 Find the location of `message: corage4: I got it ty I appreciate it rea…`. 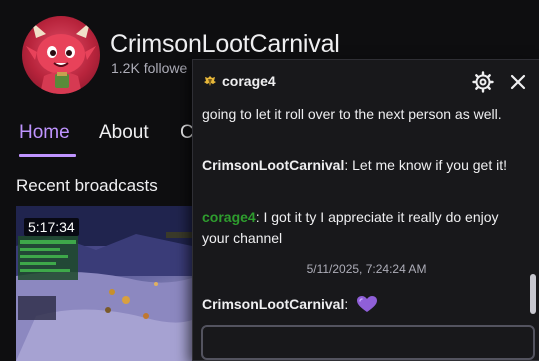

message: corage4: I got it ty I appreciate it rea… is located at coordinates (362, 227).